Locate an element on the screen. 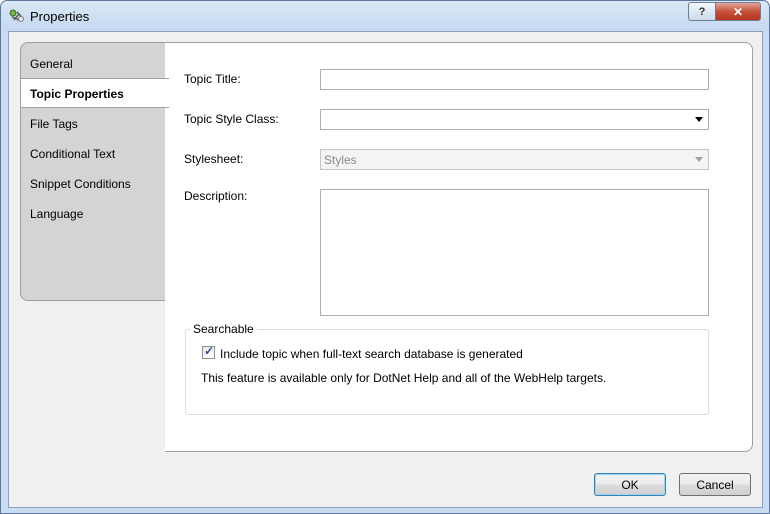 This screenshot has height=514, width=770. cancel-button: Cancel is located at coordinates (715, 484).